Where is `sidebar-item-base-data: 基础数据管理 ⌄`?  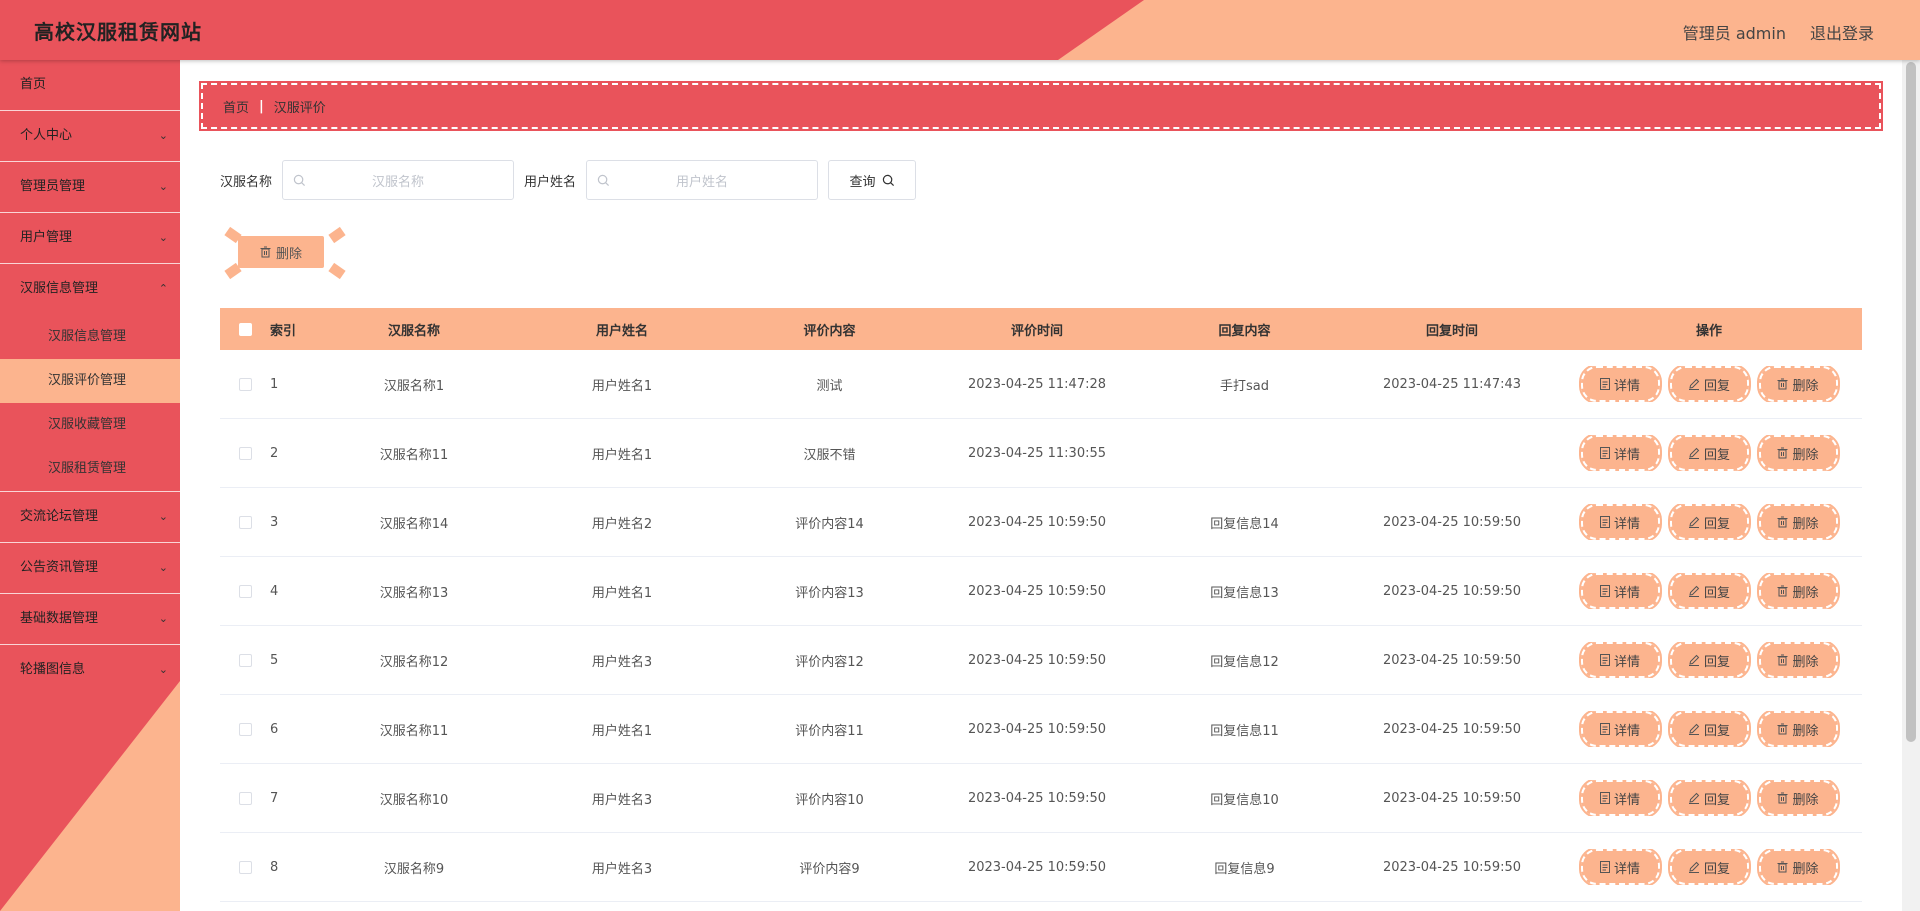
sidebar-item-base-data: 基础数据管理 ⌄ is located at coordinates (90, 619).